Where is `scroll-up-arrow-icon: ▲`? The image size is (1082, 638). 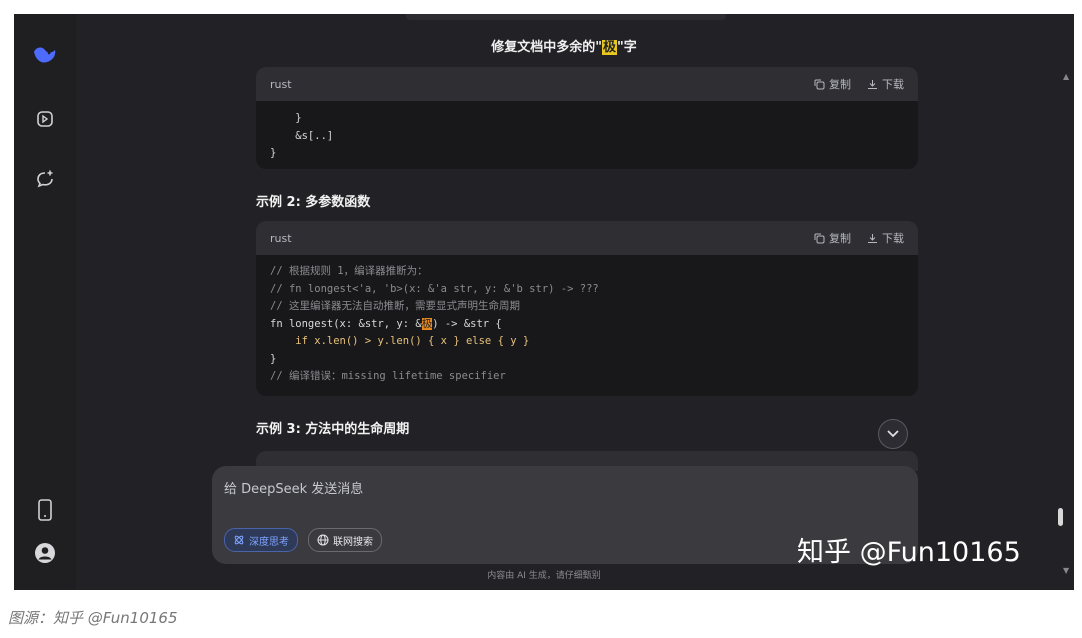
scroll-up-arrow-icon: ▲ is located at coordinates (1066, 76).